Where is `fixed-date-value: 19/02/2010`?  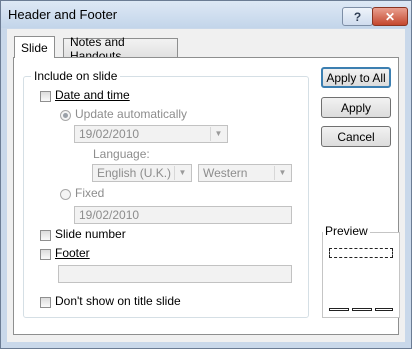 fixed-date-value: 19/02/2010 is located at coordinates (109, 215).